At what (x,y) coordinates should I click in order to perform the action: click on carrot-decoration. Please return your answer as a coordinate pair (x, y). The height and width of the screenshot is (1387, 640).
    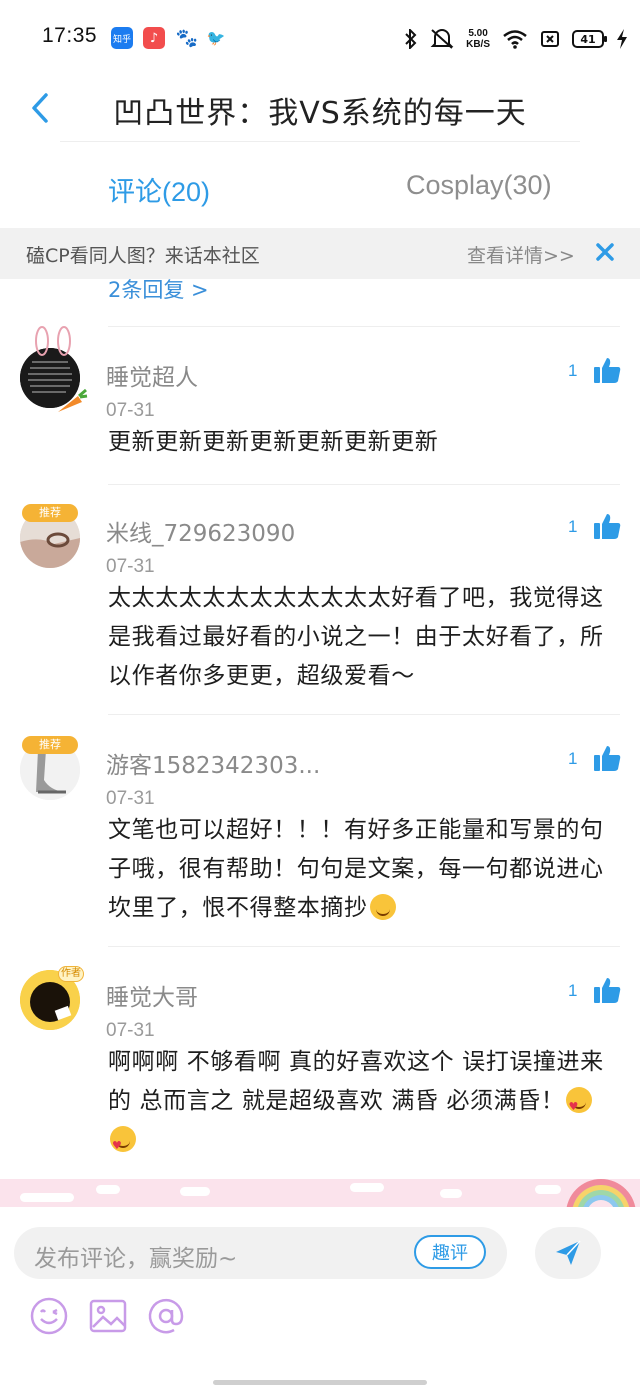
    Looking at the image, I should click on (73, 400).